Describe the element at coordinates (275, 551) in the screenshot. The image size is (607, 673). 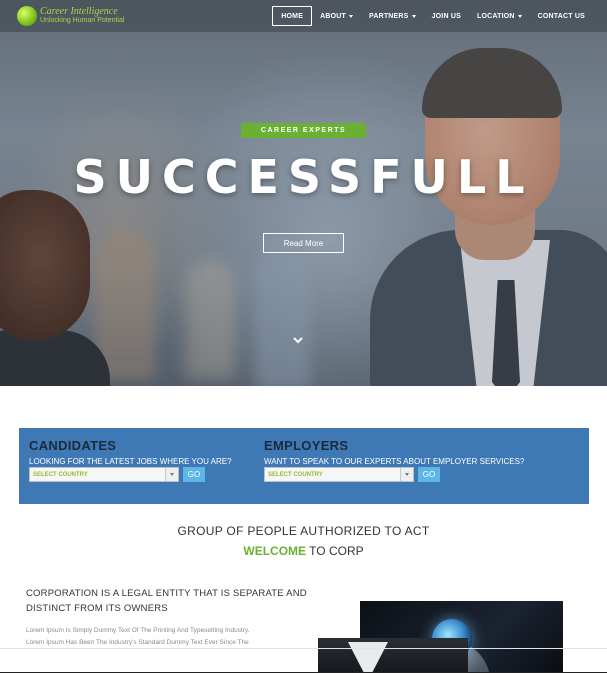
I see `welcome-highlight: WELCOME` at that location.